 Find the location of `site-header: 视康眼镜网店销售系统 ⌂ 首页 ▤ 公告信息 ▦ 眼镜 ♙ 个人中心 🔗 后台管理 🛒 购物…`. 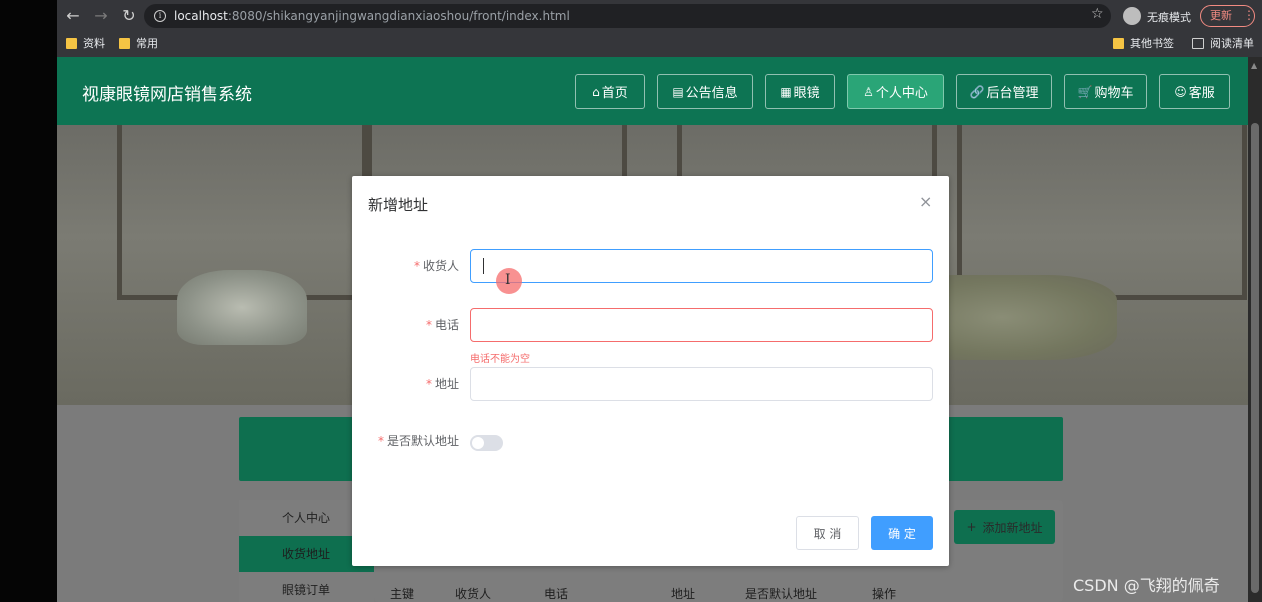

site-header: 视康眼镜网店销售系统 ⌂ 首页 ▤ 公告信息 ▦ 眼镜 ♙ 个人中心 🔗 后台管理 🛒 购物… is located at coordinates (652, 91).